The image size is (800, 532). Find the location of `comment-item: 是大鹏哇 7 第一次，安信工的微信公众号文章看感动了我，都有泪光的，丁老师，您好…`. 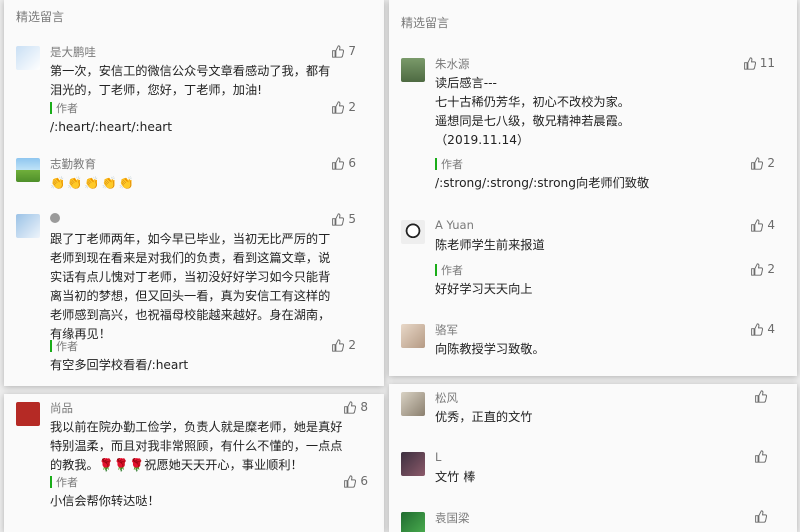

comment-item: 是大鹏哇 7 第一次，安信工的微信公众号文章看感动了我，都有泪光的，丁老师，您好… is located at coordinates (186, 91).